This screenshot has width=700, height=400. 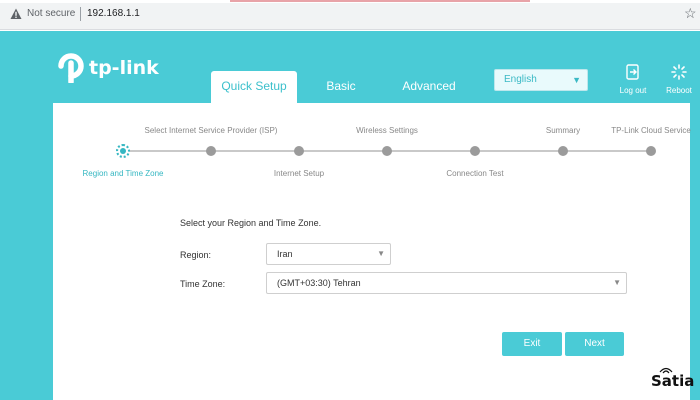 What do you see at coordinates (690, 13) in the screenshot?
I see `star-icon: ☆` at bounding box center [690, 13].